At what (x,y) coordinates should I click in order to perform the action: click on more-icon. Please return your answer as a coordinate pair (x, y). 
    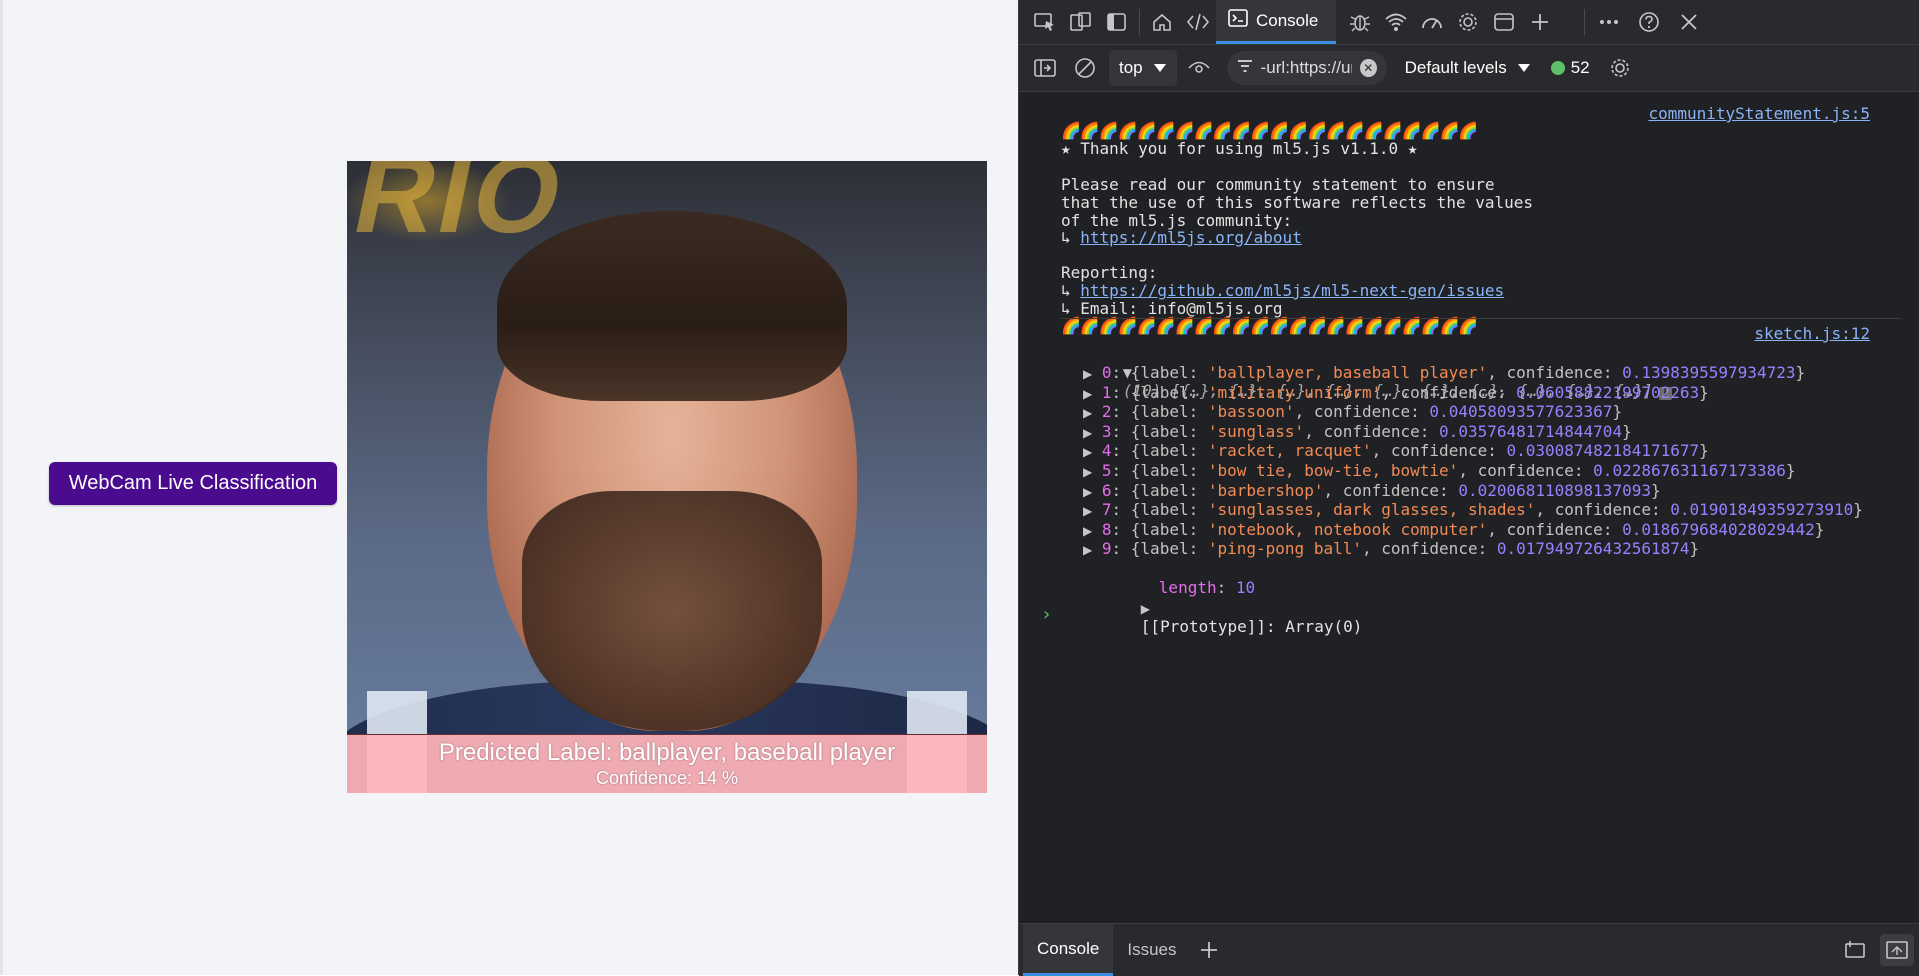
    Looking at the image, I should click on (1609, 22).